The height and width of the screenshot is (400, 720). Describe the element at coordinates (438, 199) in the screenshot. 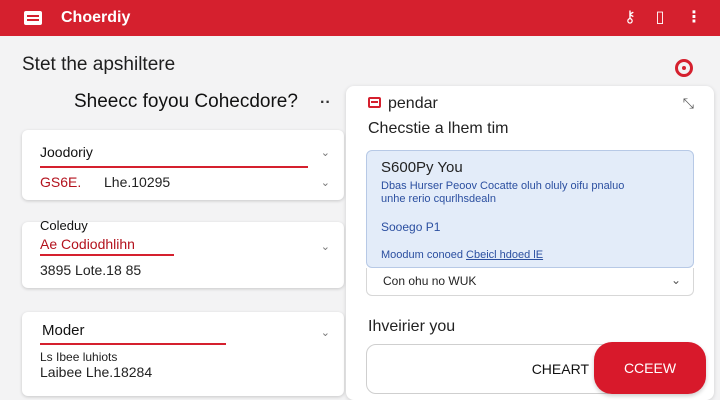

I see `info-text: unhe rerio cqurlhsdealn` at that location.